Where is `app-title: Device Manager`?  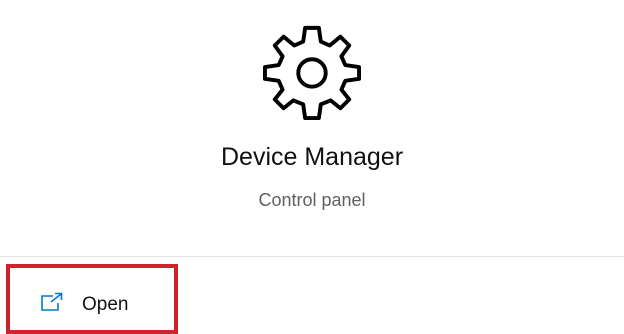 app-title: Device Manager is located at coordinates (312, 157).